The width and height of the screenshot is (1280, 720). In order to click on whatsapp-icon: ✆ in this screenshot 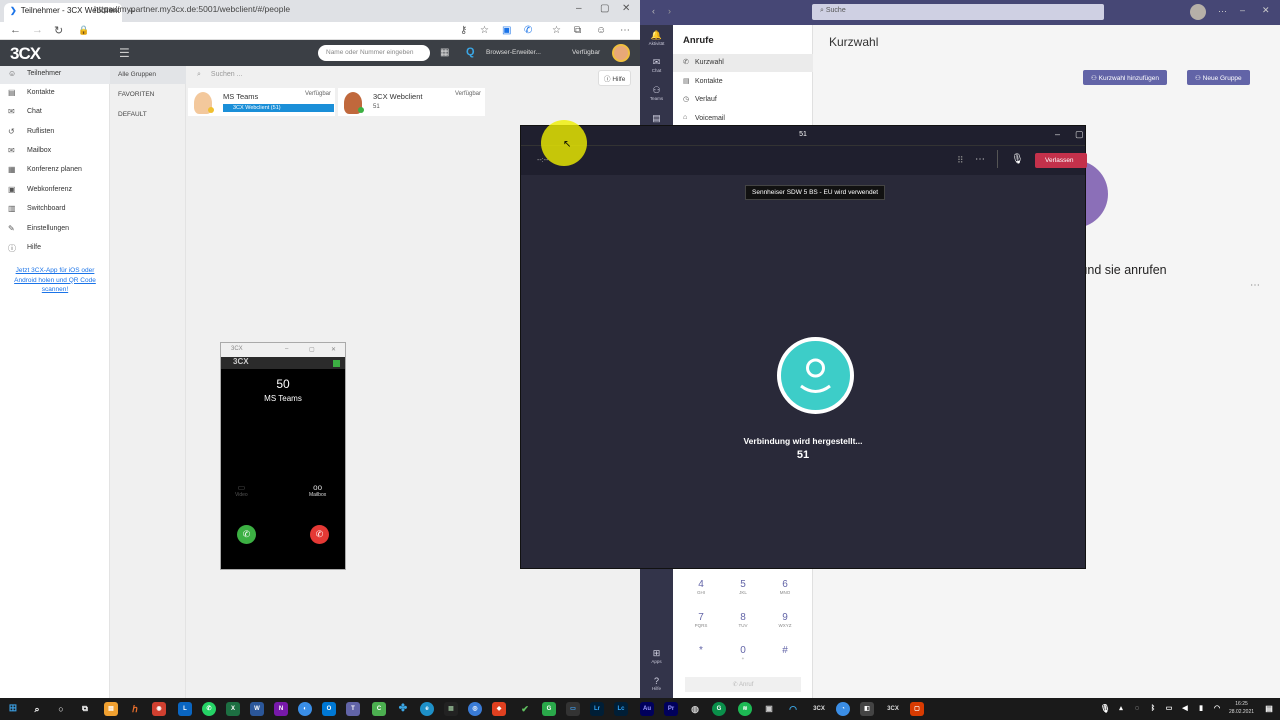, I will do `click(209, 709)`.